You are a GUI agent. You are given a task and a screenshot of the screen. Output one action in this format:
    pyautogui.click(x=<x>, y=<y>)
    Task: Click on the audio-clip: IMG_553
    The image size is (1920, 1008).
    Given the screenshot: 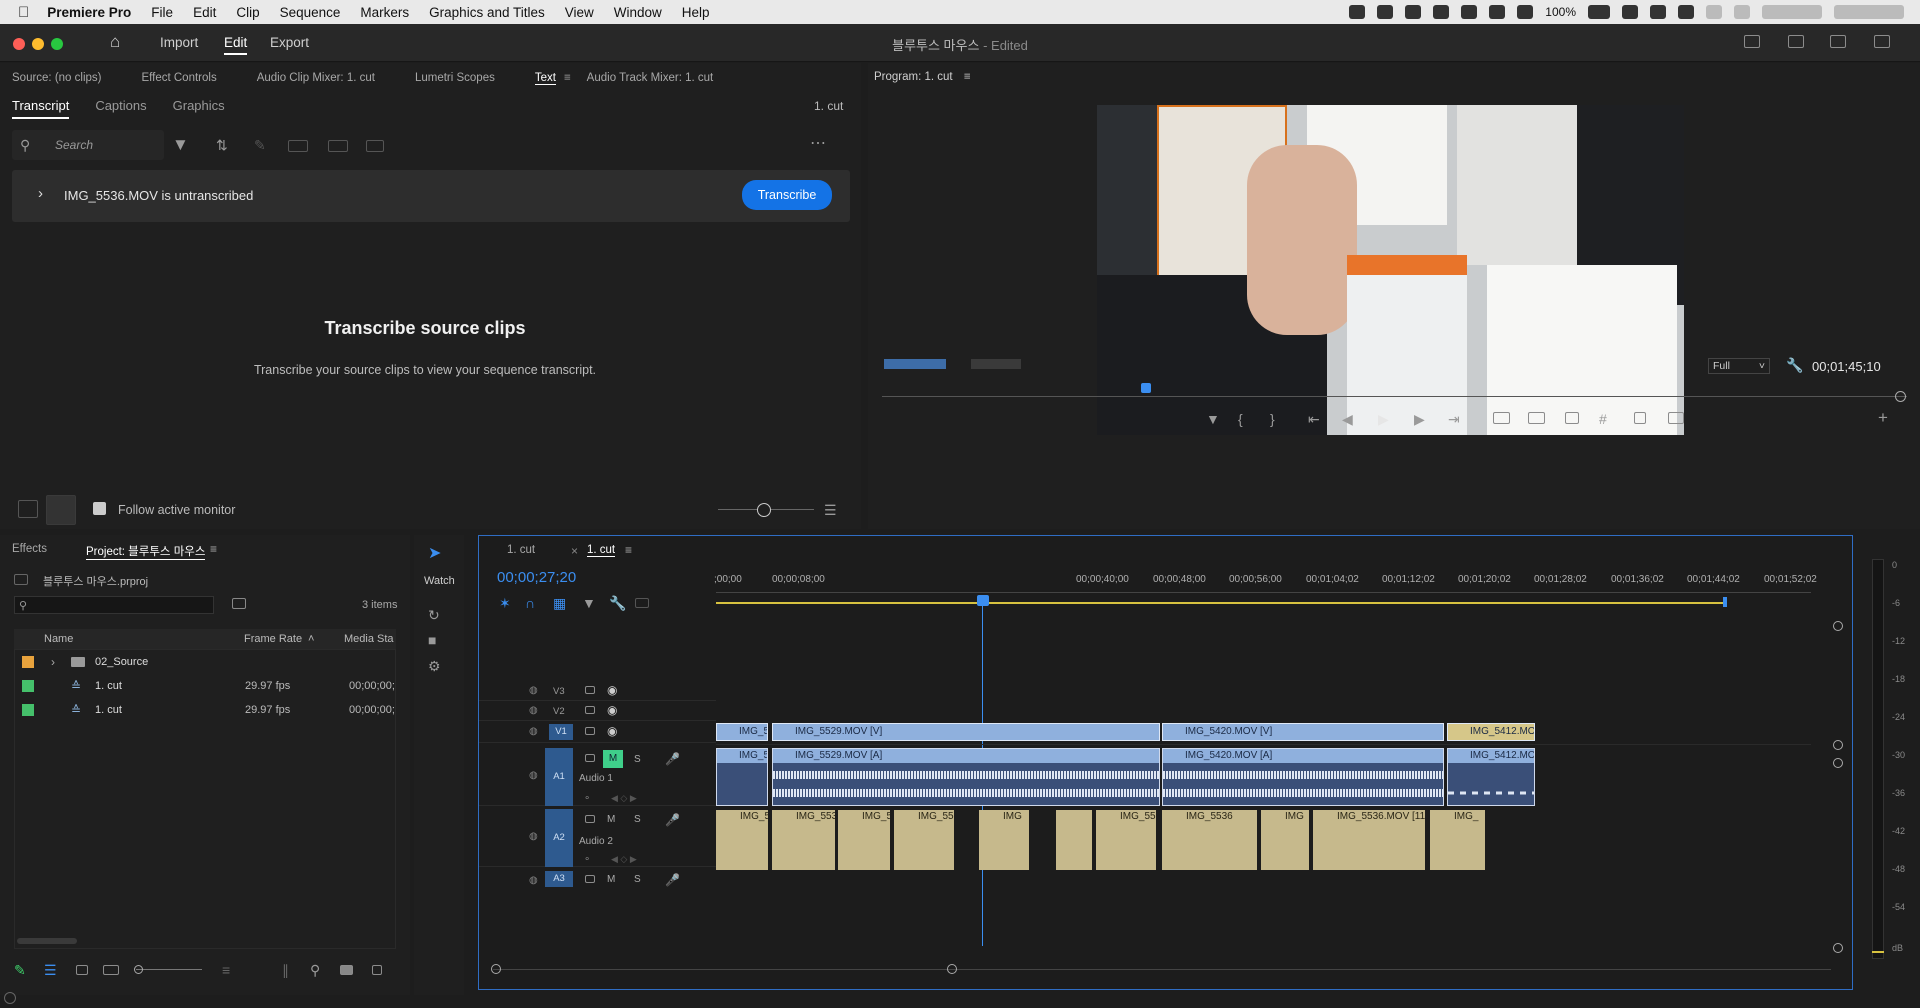 What is the action you would take?
    pyautogui.click(x=1126, y=840)
    